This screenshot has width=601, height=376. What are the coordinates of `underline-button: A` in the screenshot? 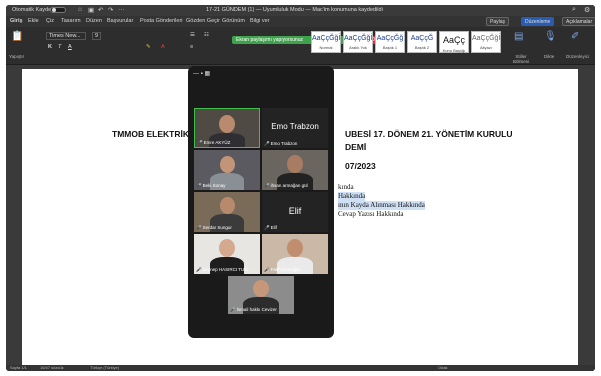 It's located at (70, 47).